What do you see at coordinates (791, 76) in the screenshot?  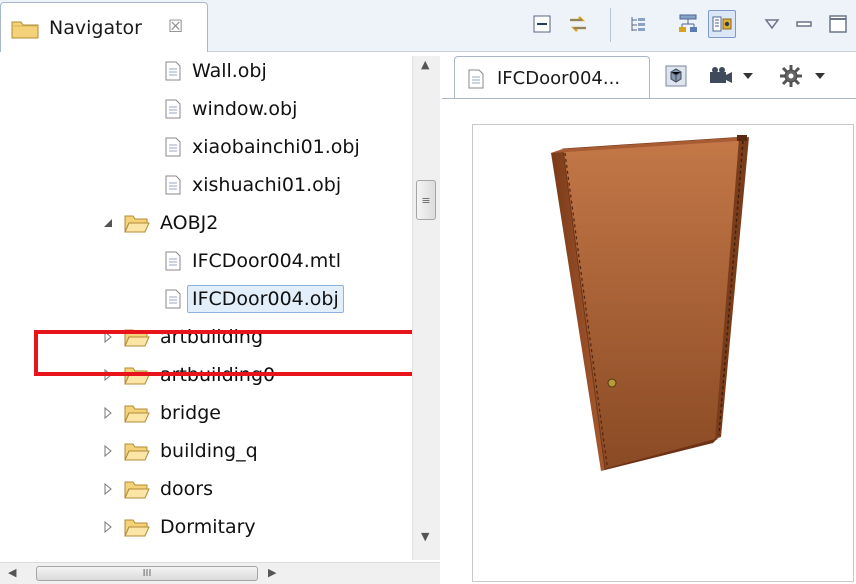 I see `settings-icon` at bounding box center [791, 76].